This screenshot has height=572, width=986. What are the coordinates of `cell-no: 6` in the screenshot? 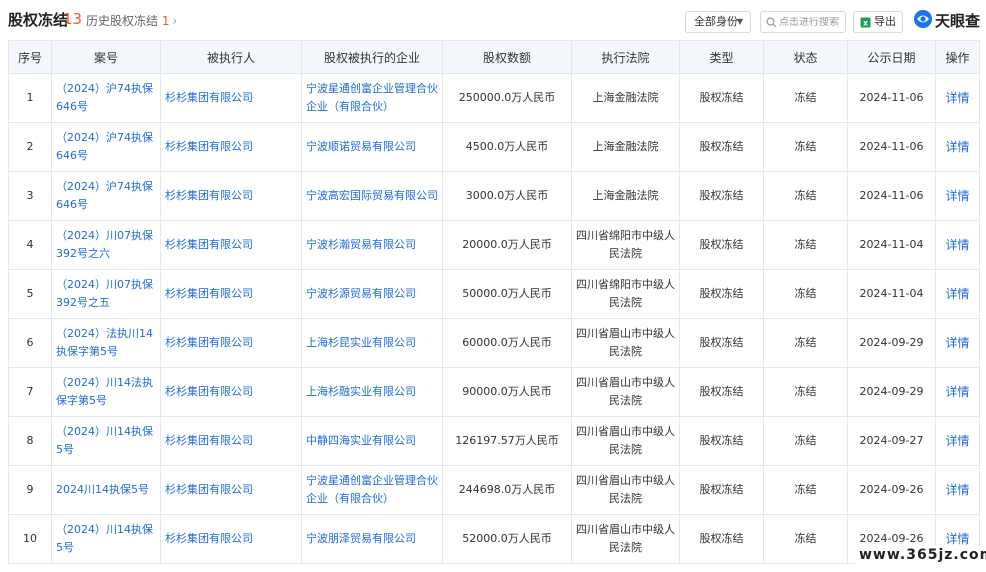 It's located at (30, 342).